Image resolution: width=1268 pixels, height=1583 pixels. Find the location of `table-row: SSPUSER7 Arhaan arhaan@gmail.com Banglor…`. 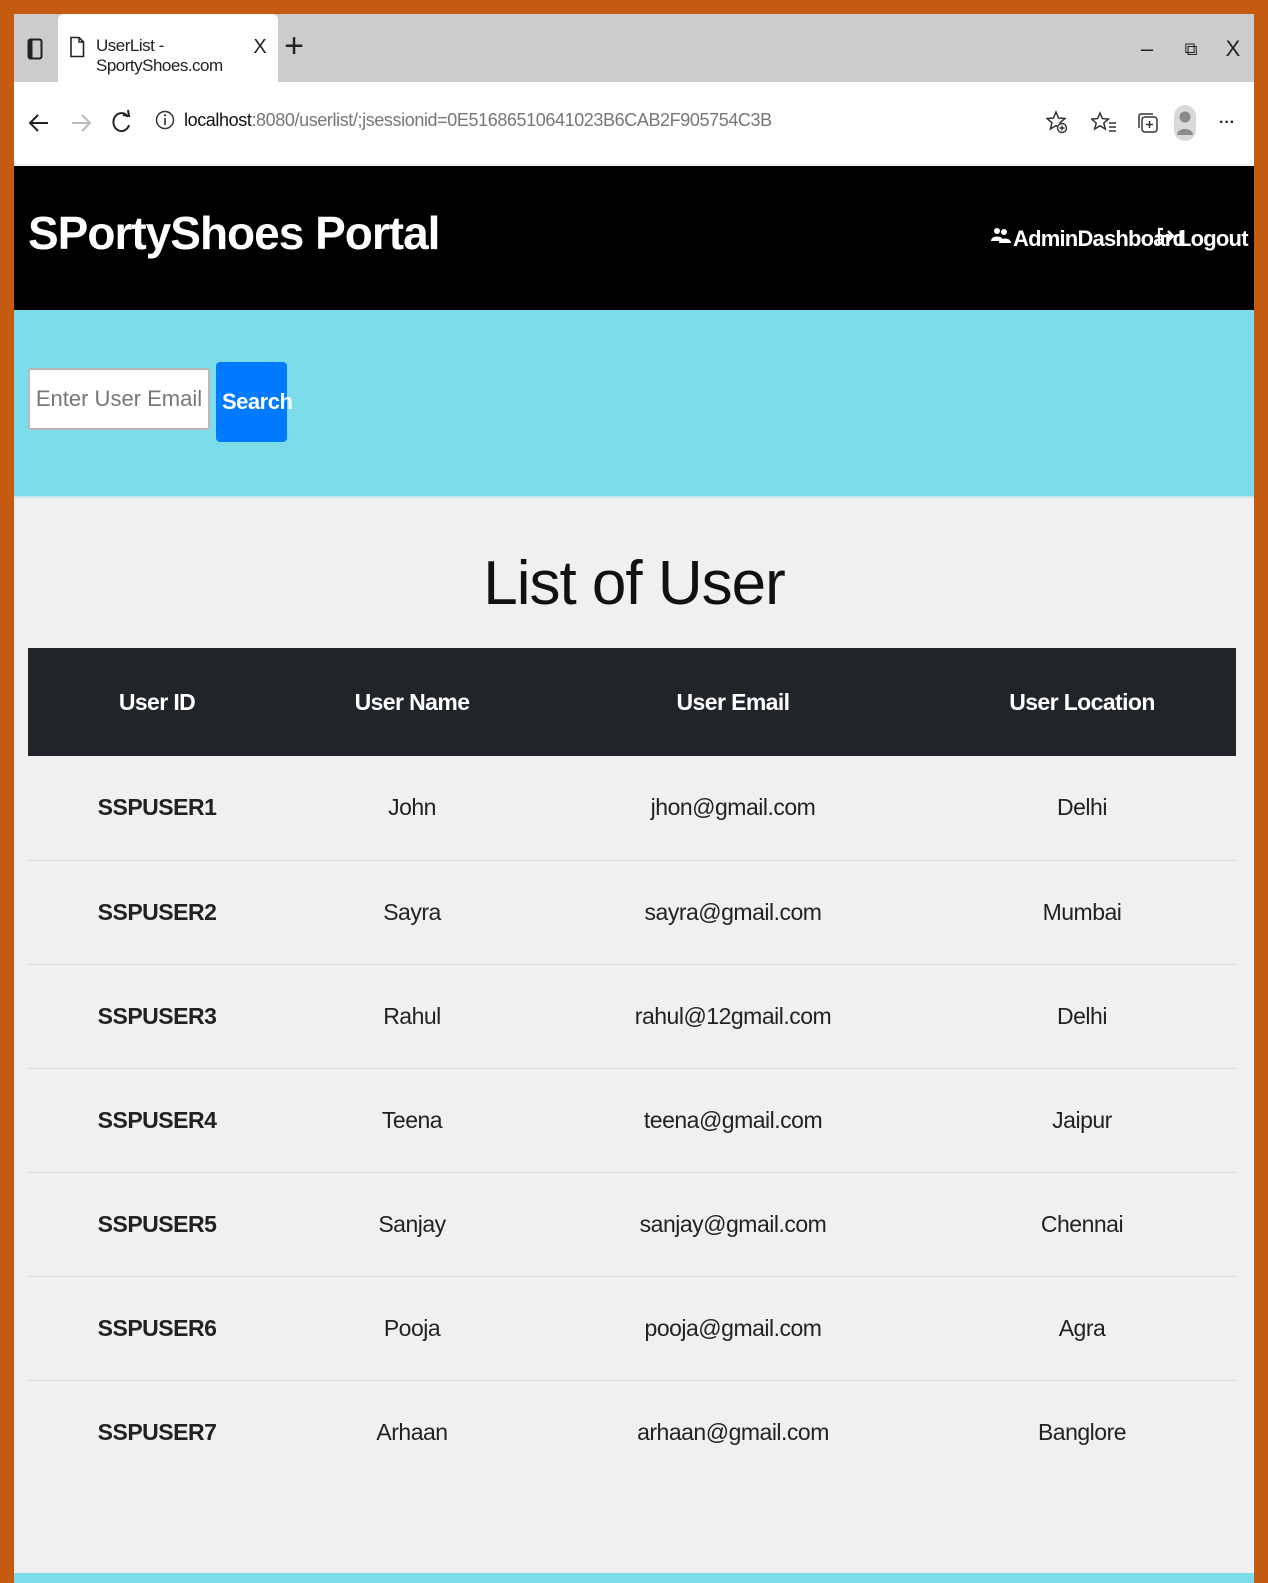

table-row: SSPUSER7 Arhaan arhaan@gmail.com Banglor… is located at coordinates (632, 1432).